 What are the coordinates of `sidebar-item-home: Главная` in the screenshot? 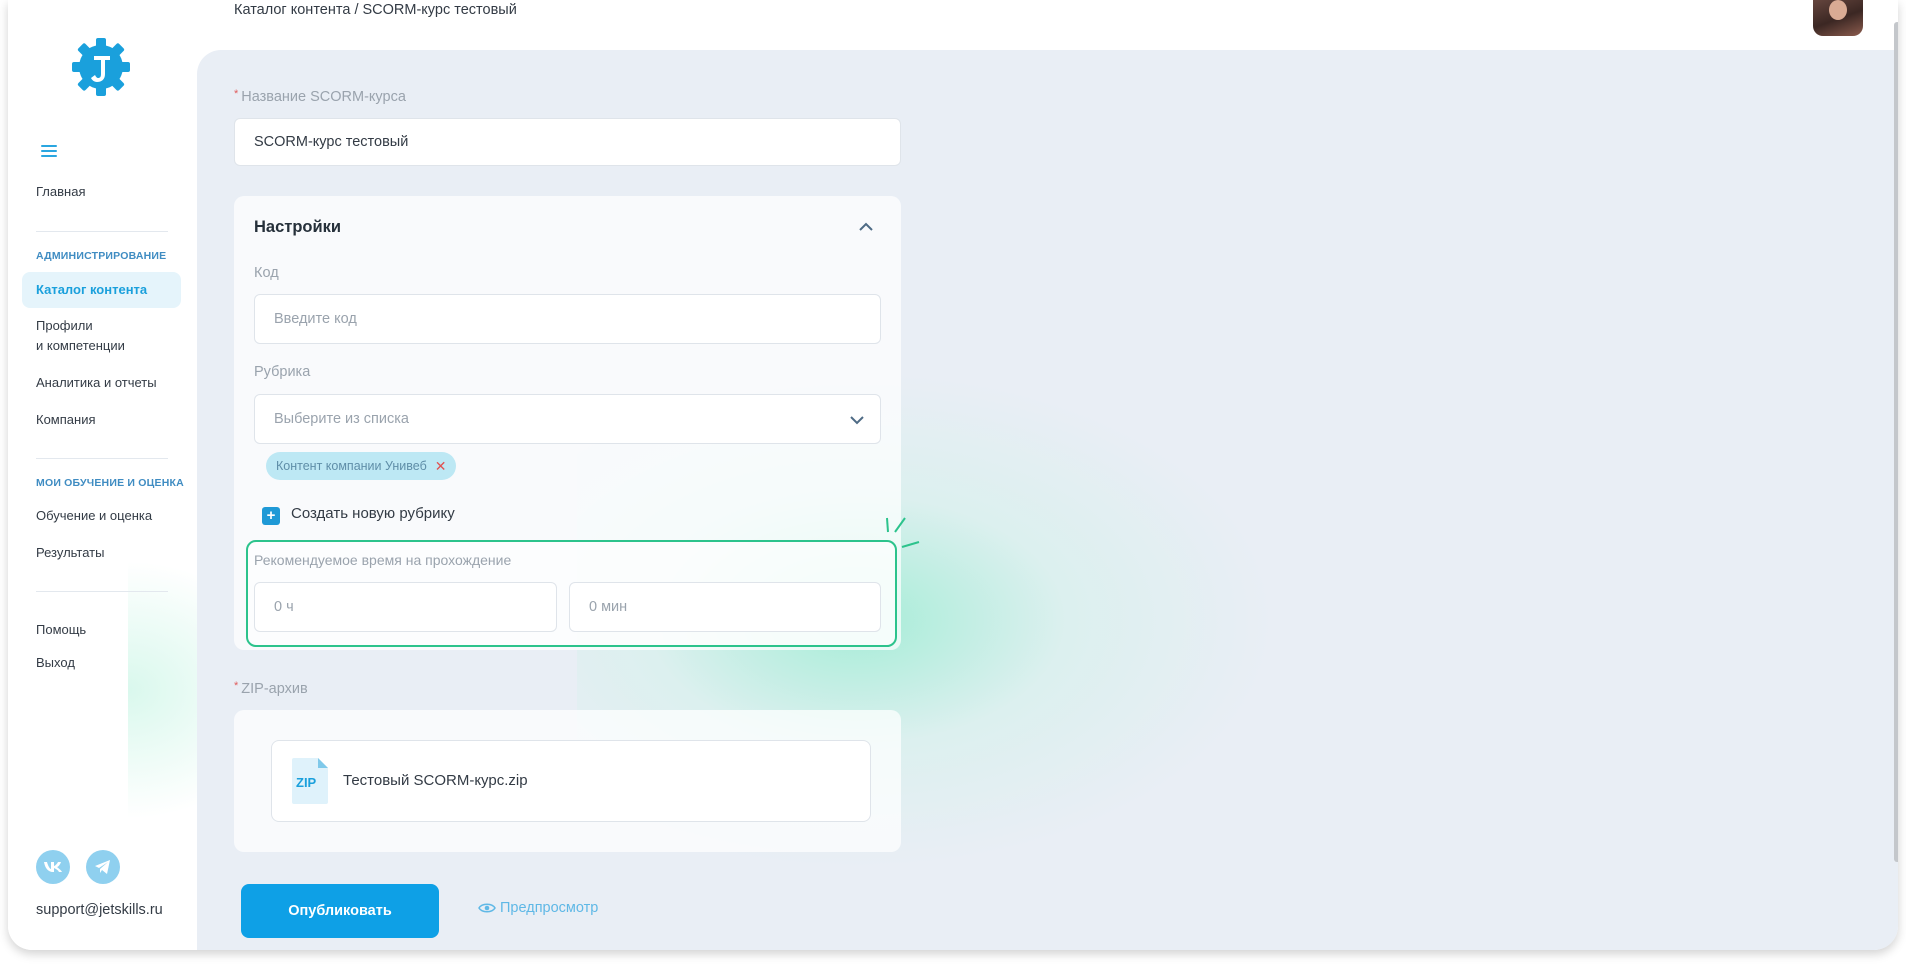 It's located at (60, 192).